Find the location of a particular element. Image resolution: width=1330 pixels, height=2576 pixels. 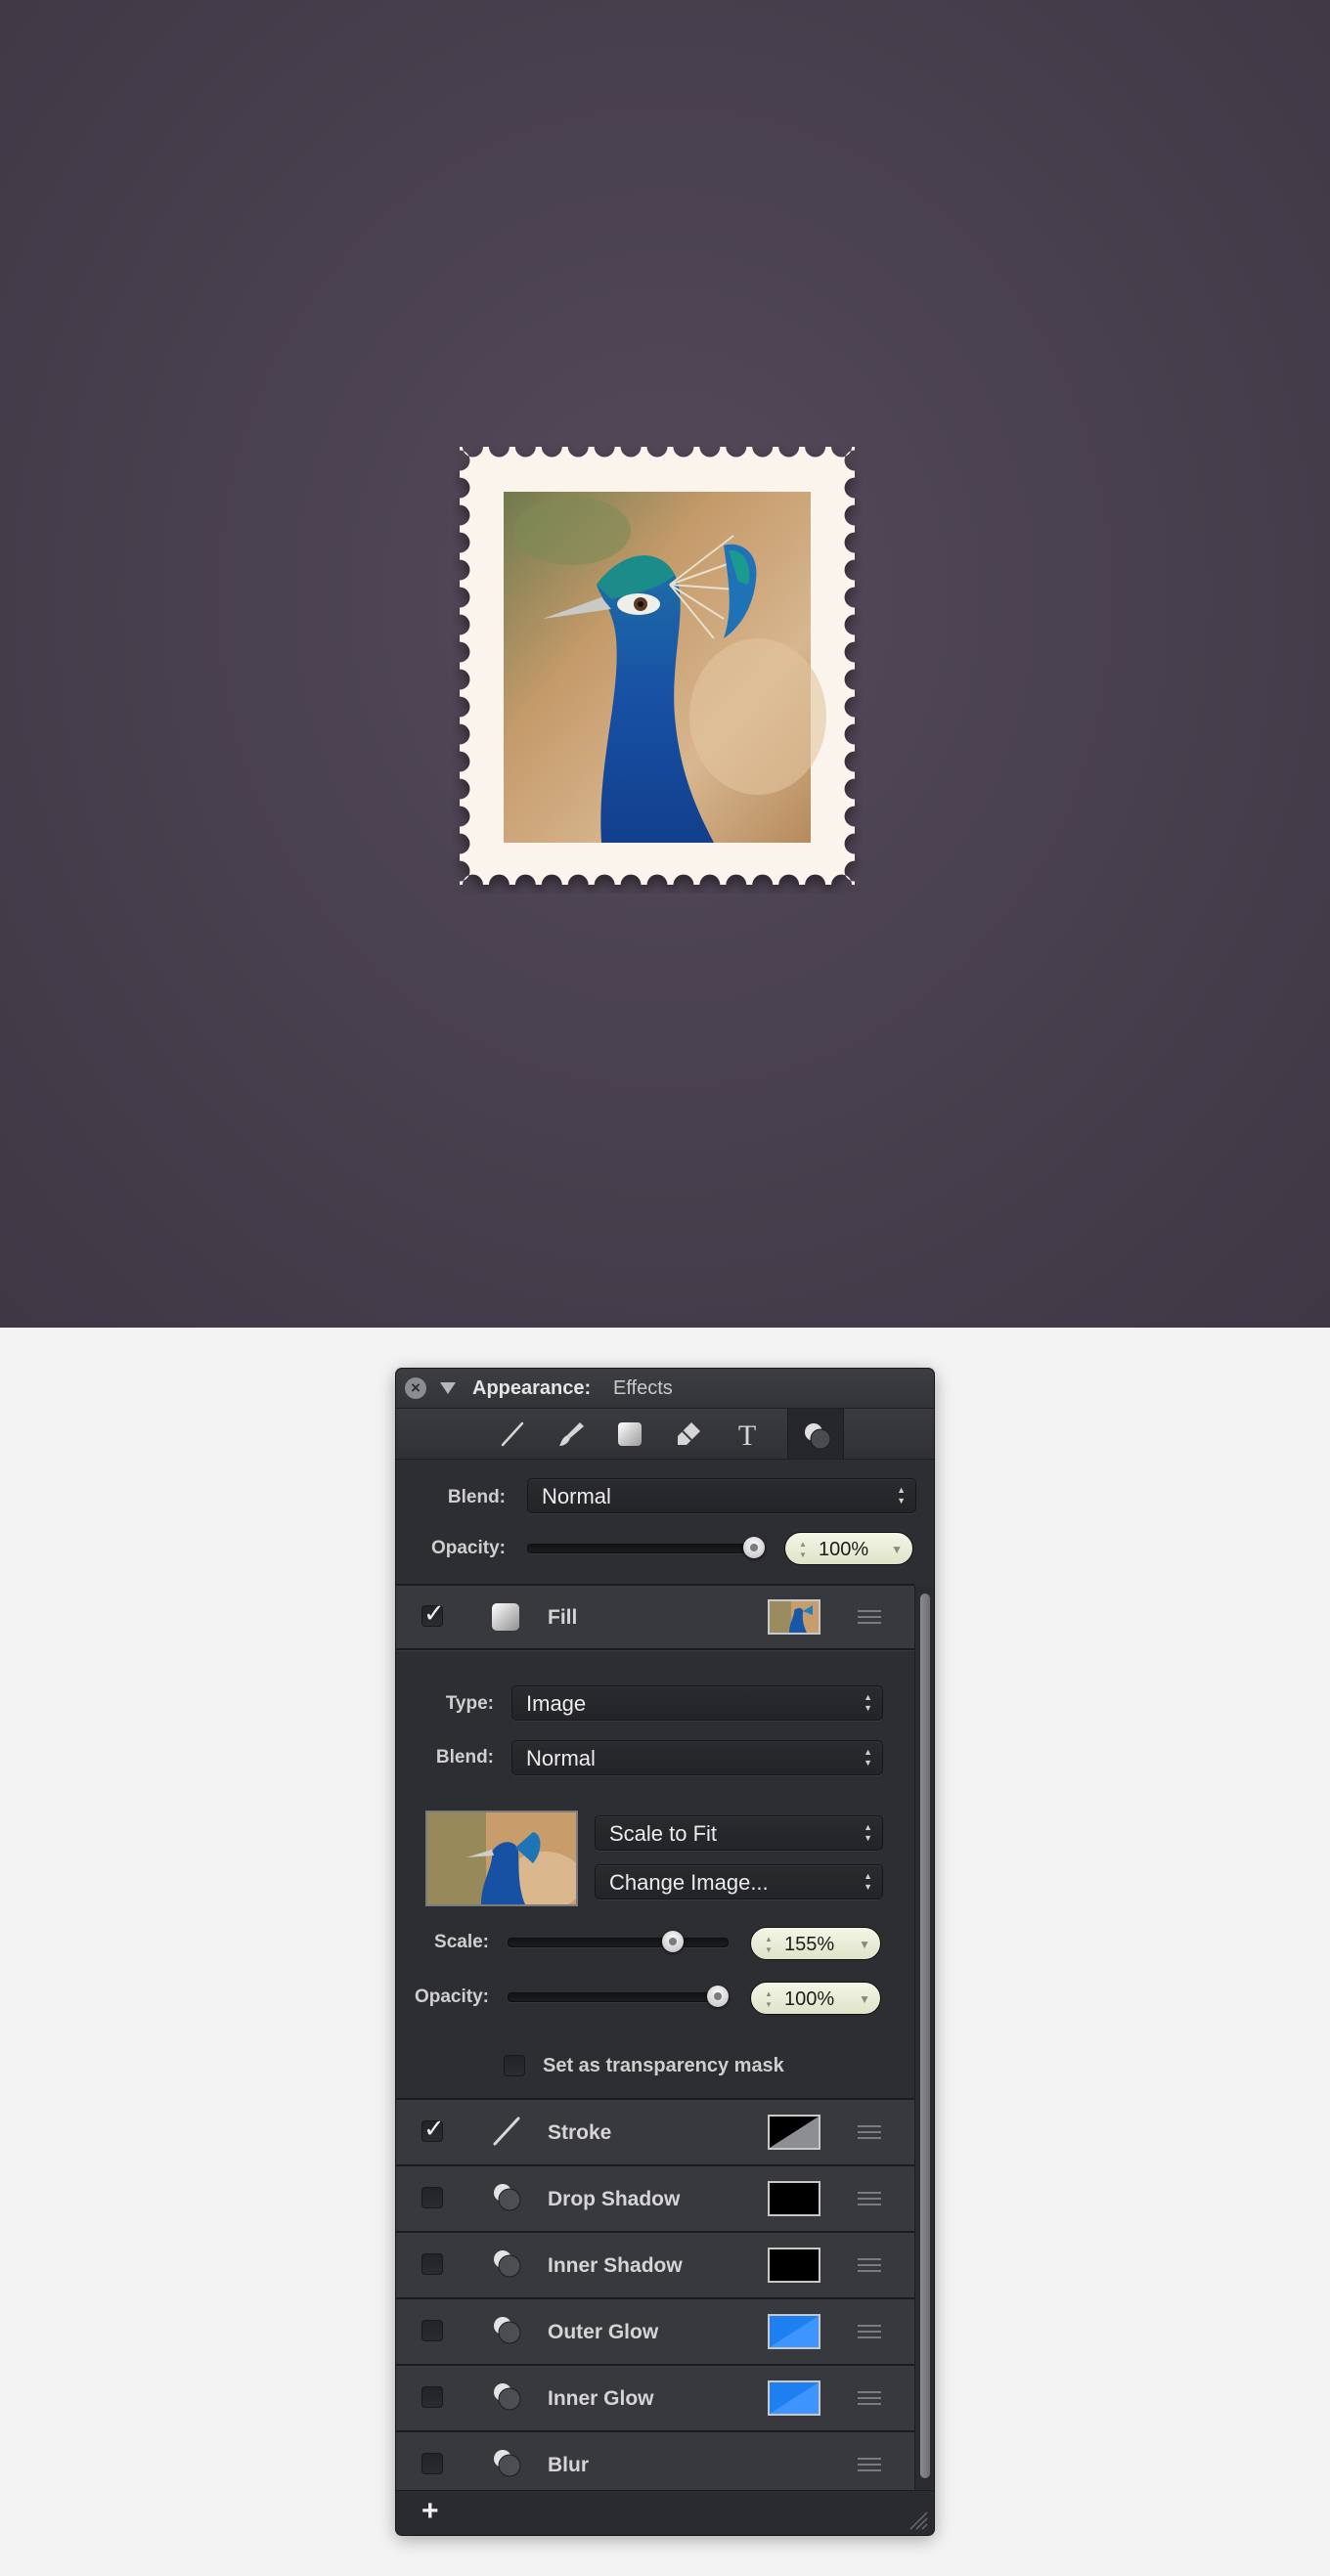

type-label: Type: is located at coordinates (469, 1703).